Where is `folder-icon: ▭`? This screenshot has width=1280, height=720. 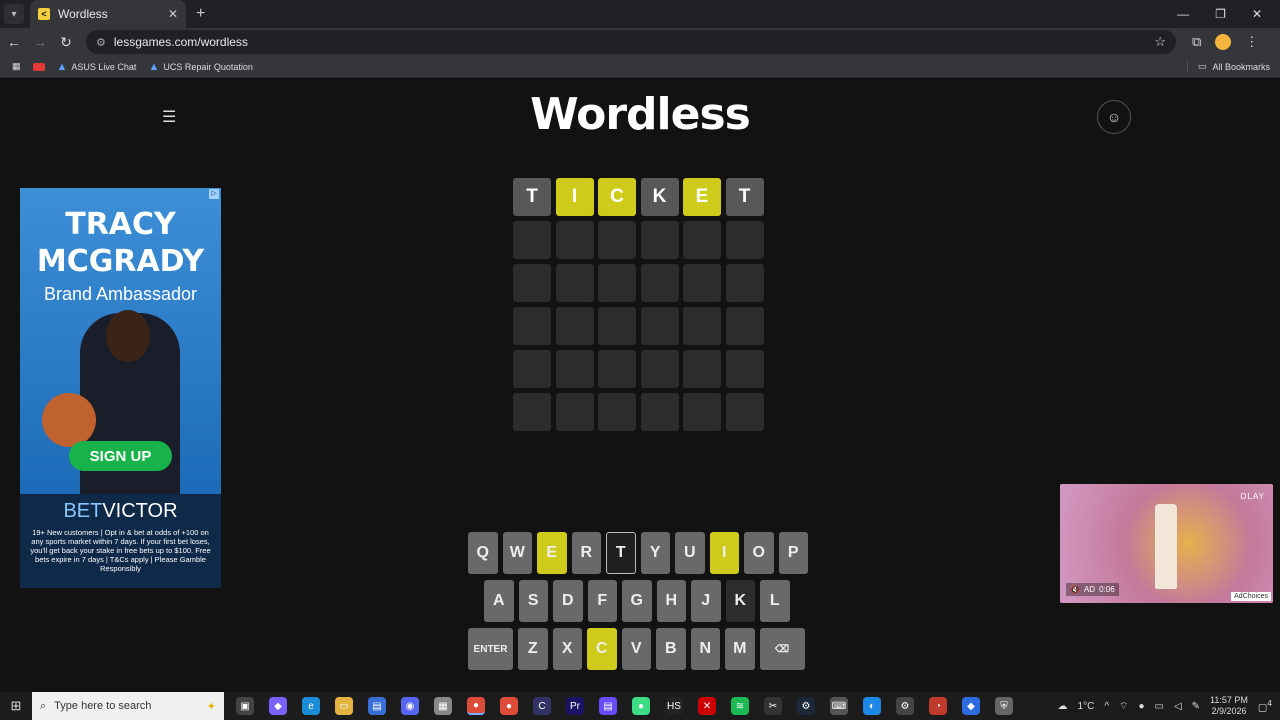
folder-icon: ▭ is located at coordinates (1202, 66).